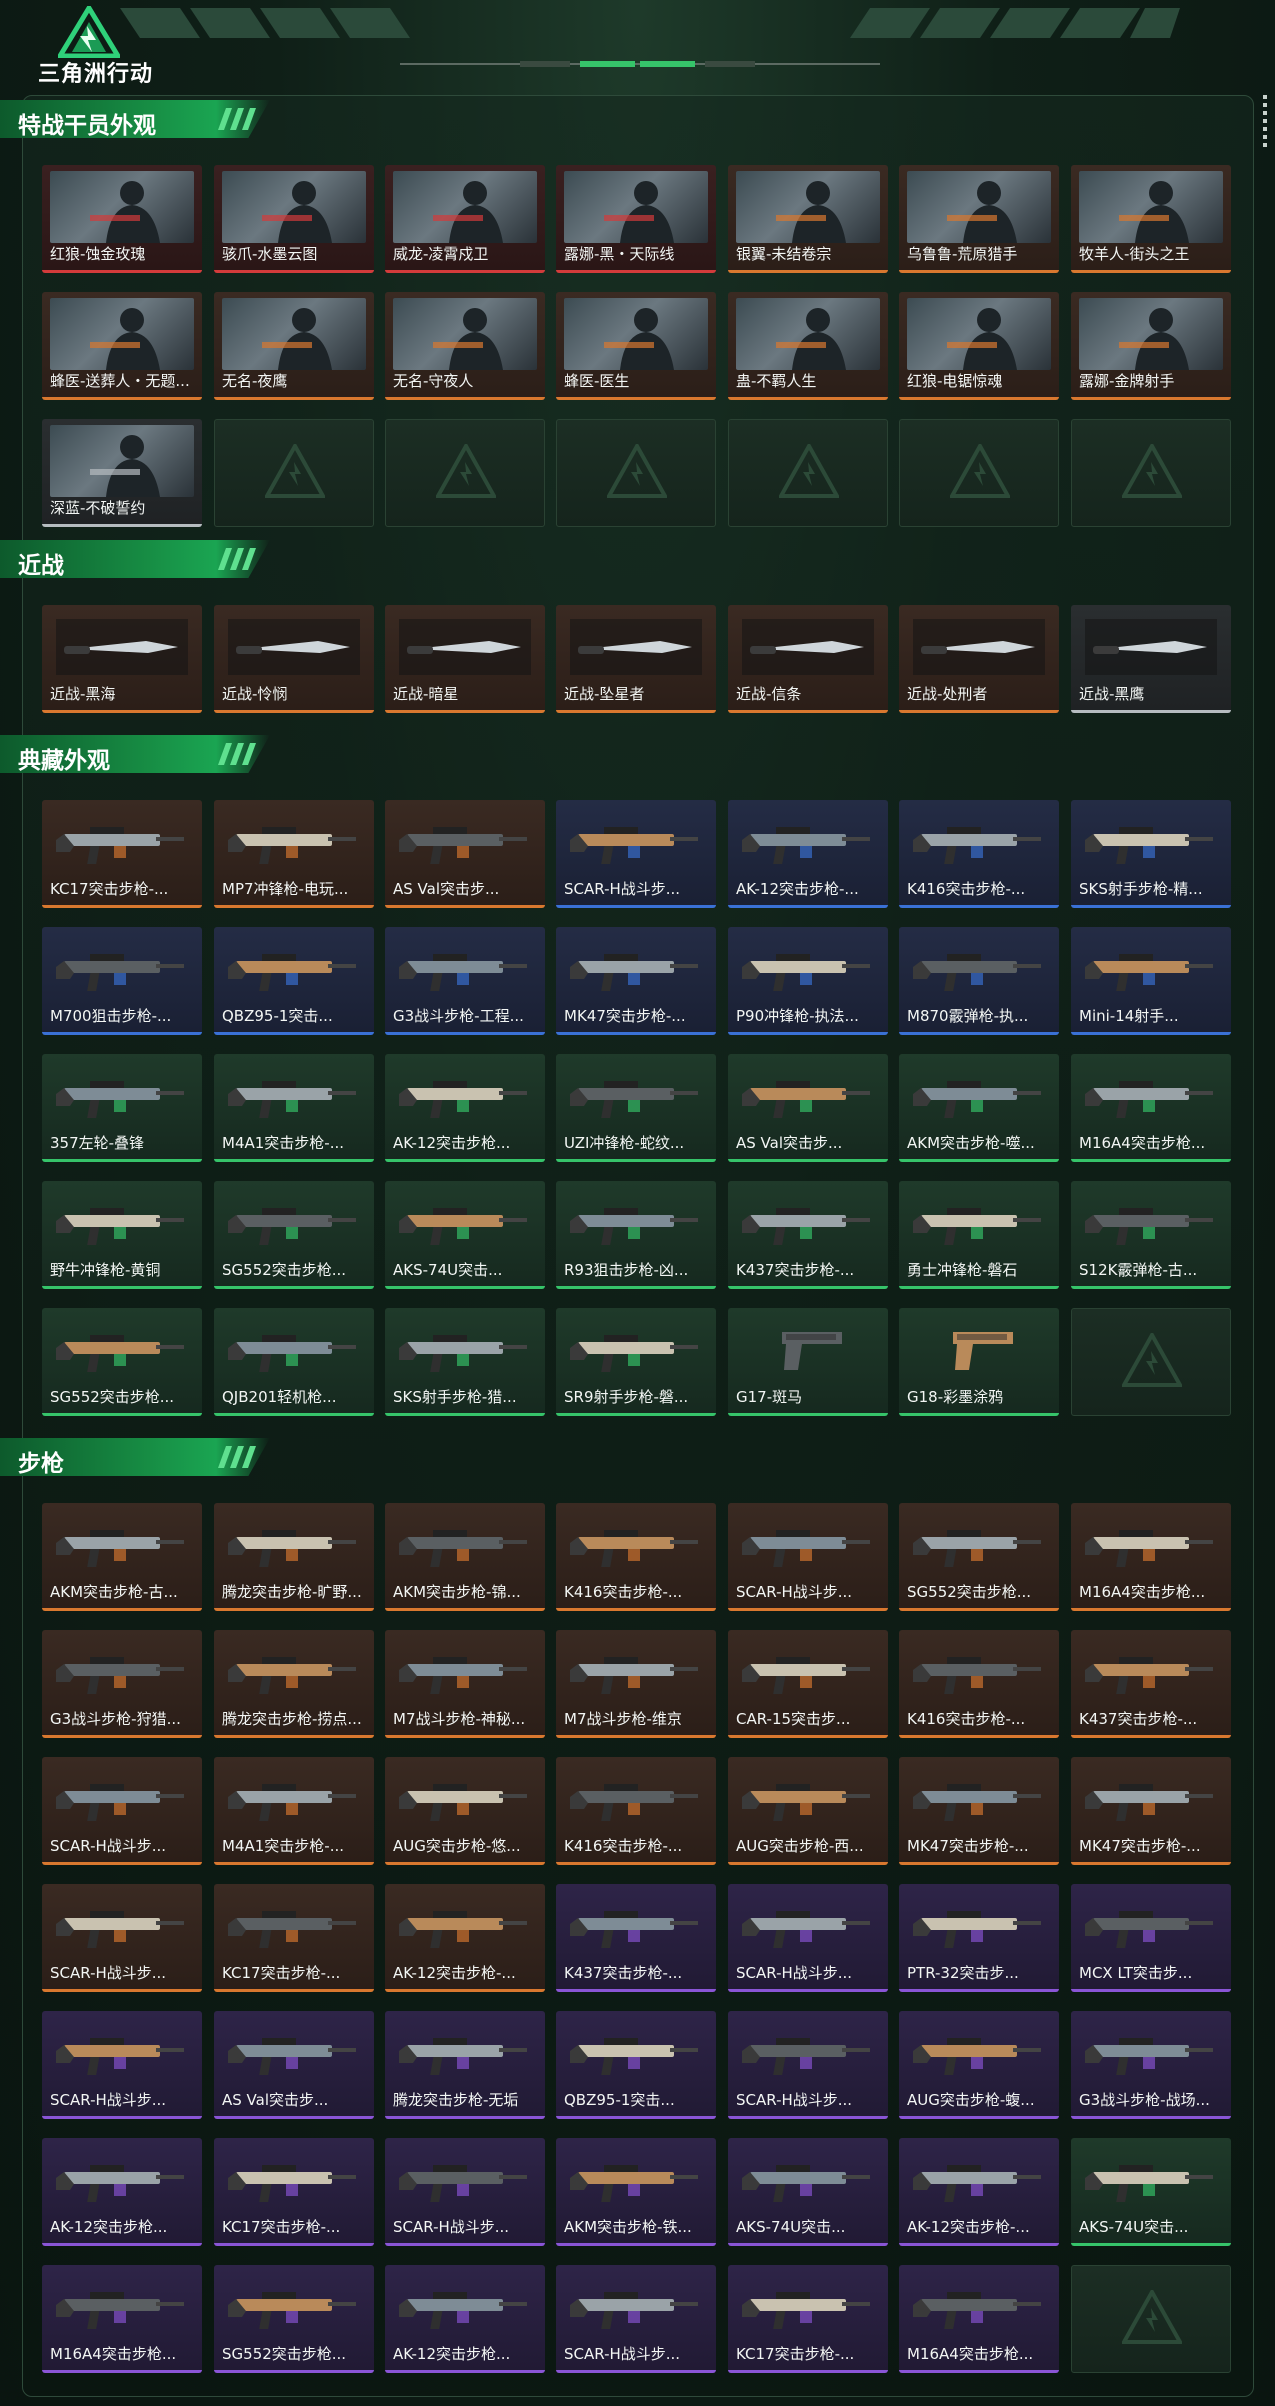 The width and height of the screenshot is (1275, 2406). I want to click on skin-card: 乌鲁鲁-荒原猎手, so click(979, 219).